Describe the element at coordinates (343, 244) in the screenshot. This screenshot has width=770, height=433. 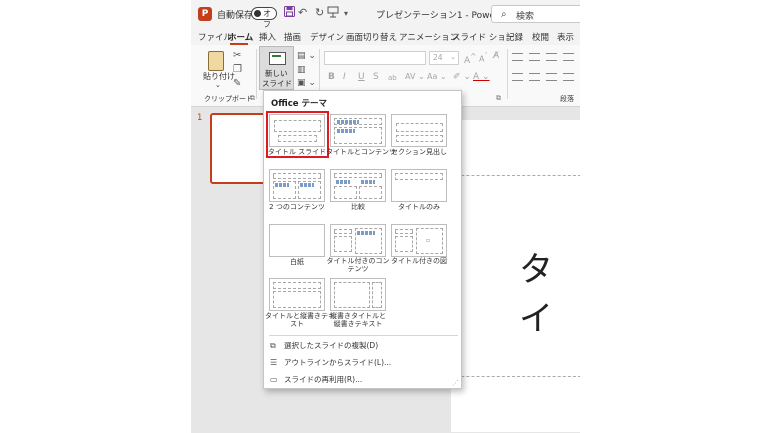
I see `layout-caption-placeholder` at that location.